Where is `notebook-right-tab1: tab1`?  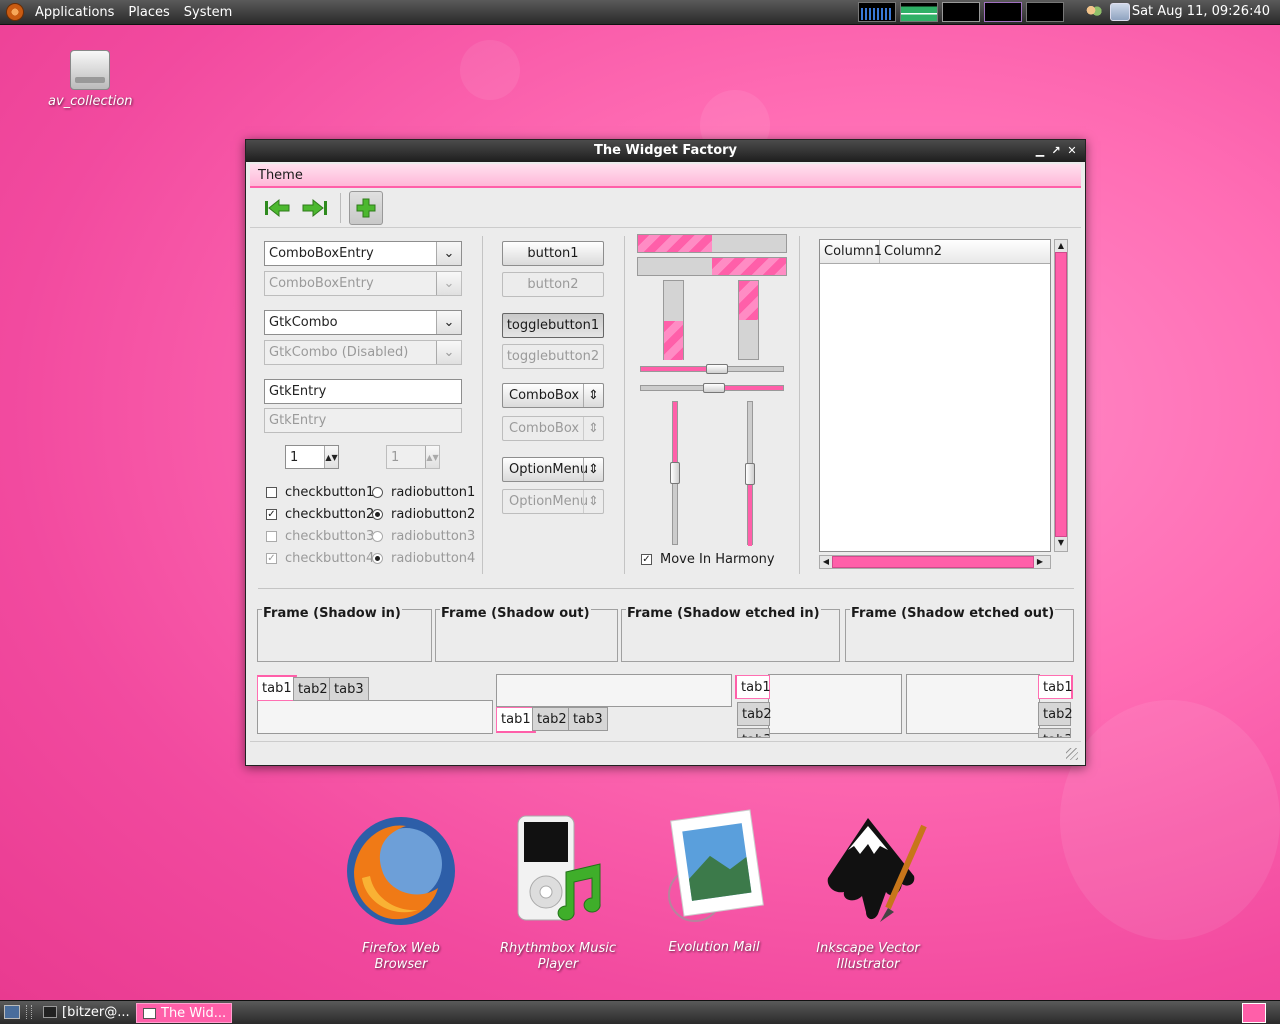 notebook-right-tab1: tab1 is located at coordinates (1055, 687).